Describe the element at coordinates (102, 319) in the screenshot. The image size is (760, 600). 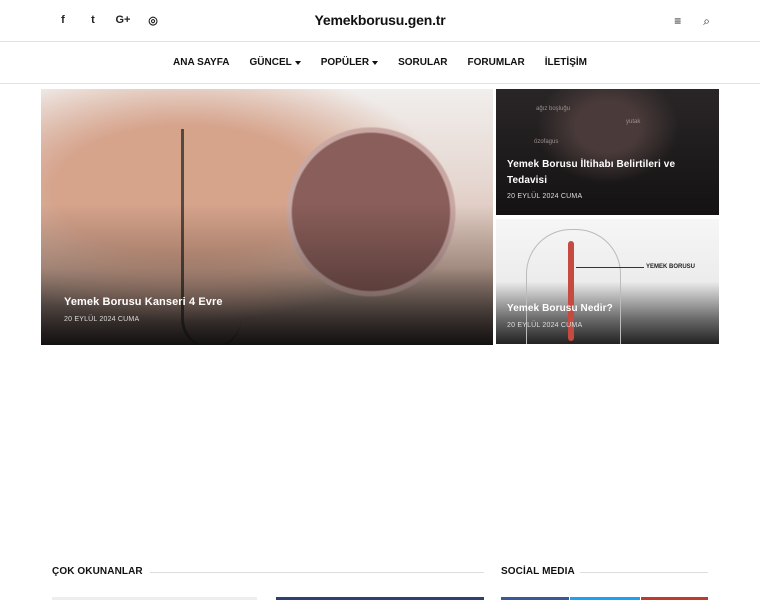
I see `featured-main-date: 20 EYLÜL 2024 CUMA` at that location.